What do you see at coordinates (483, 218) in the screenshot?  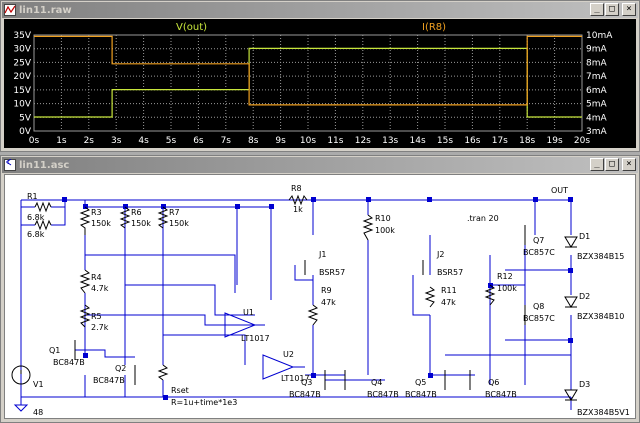 I see `tran-directive: .tran 20` at bounding box center [483, 218].